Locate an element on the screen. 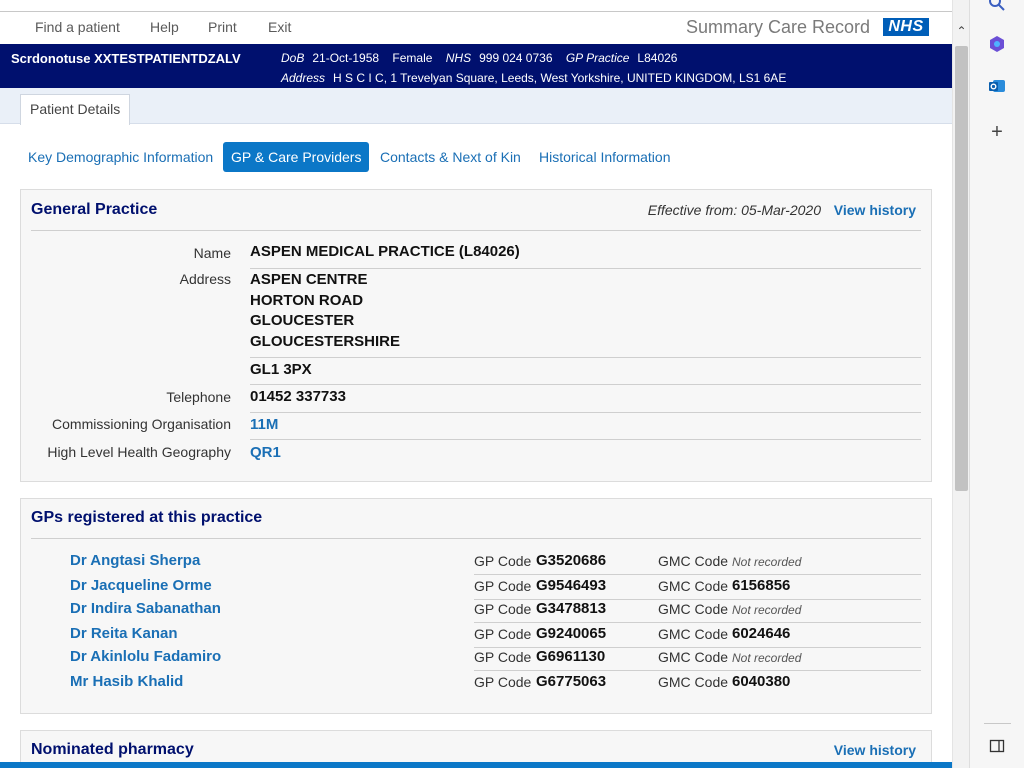 The width and height of the screenshot is (1024, 768). gp-name-link: Dr Angtasi Sherpa is located at coordinates (135, 560).